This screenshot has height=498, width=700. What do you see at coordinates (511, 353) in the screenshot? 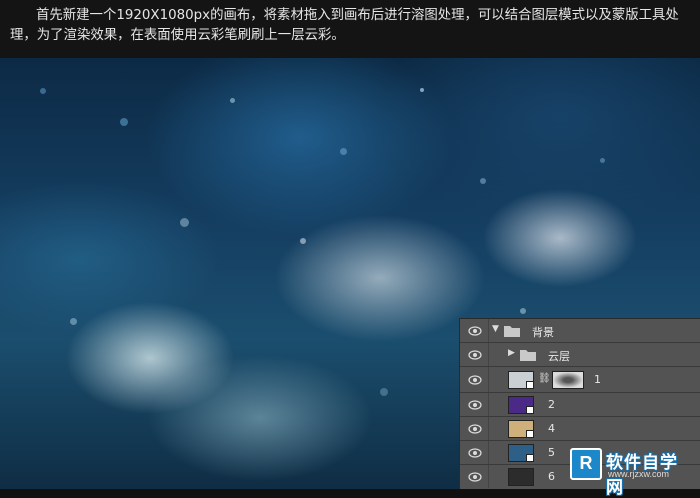
I see `collapse-arrow-icon: ▶` at bounding box center [511, 353].